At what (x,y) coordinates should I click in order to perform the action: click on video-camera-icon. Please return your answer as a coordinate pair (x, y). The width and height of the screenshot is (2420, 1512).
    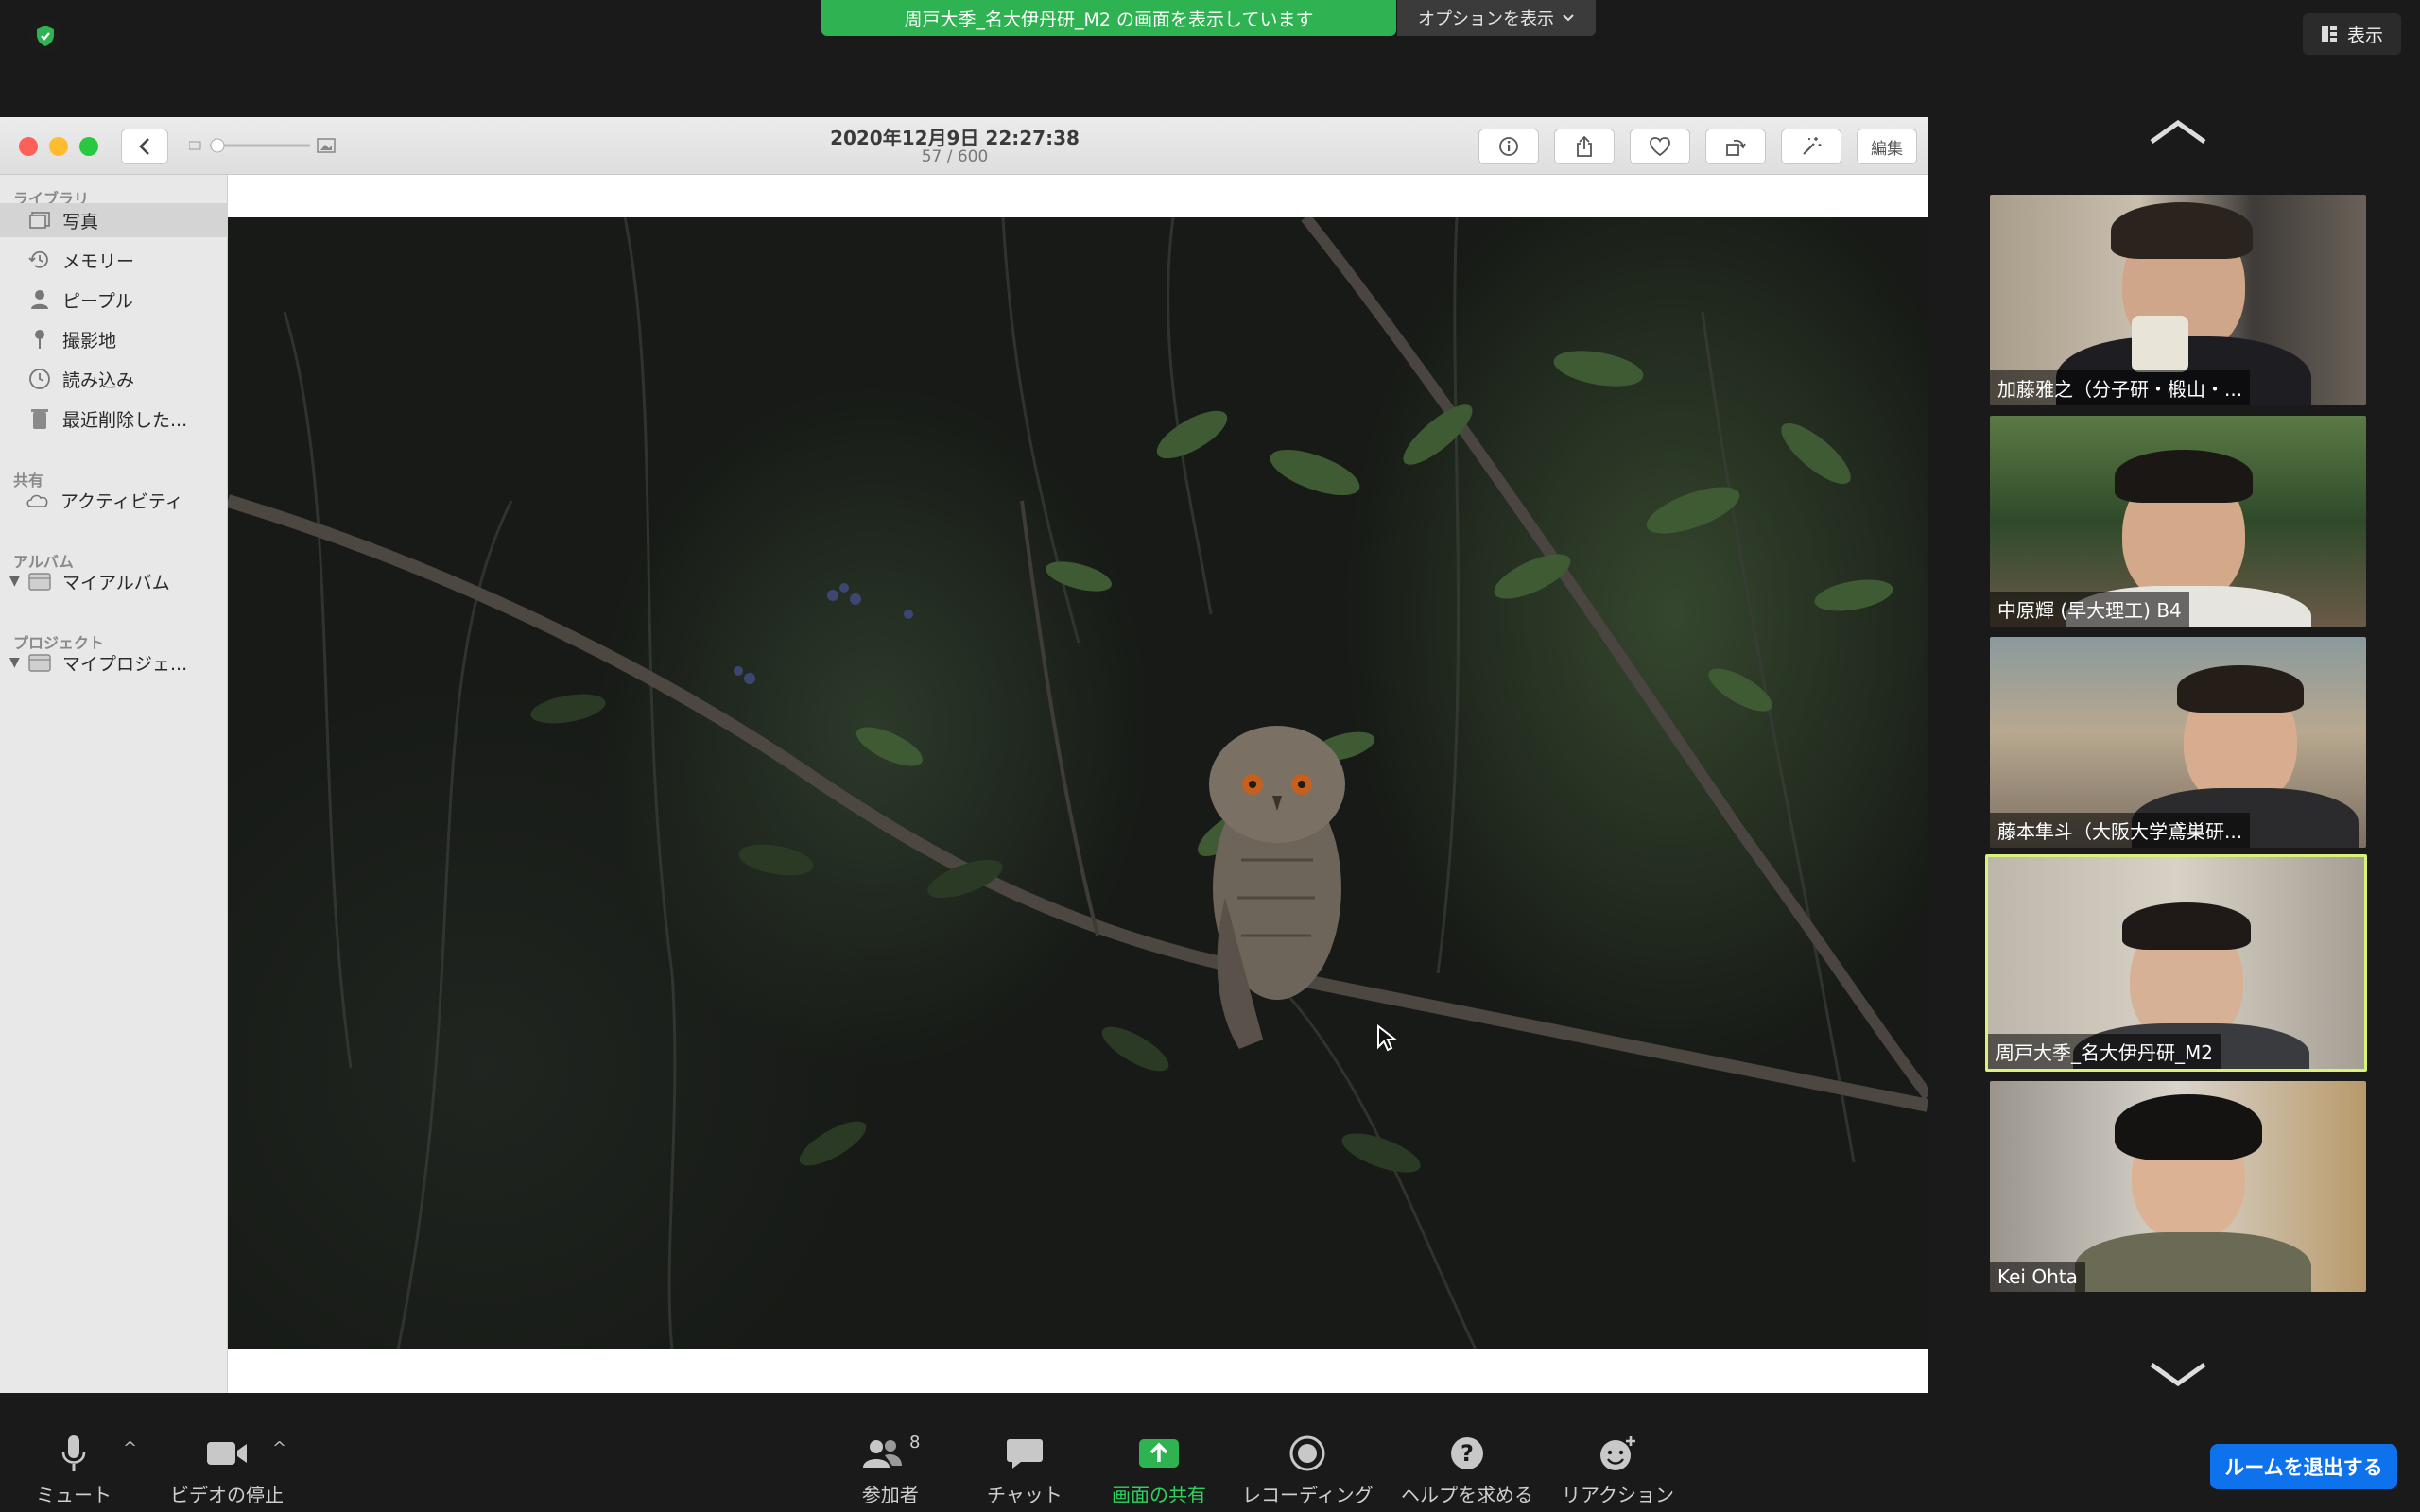
    Looking at the image, I should click on (227, 1453).